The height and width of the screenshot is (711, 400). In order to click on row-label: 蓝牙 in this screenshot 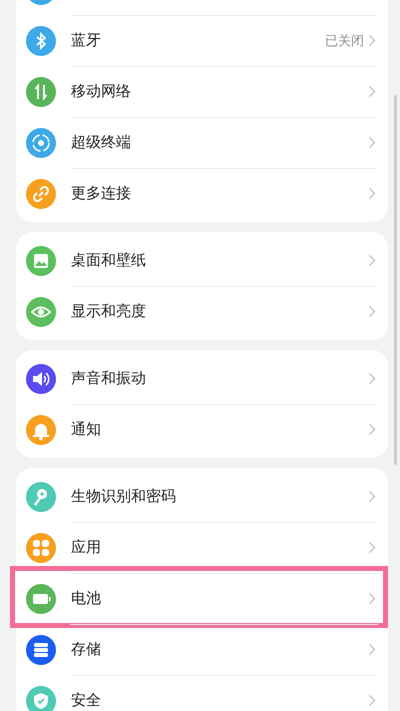, I will do `click(198, 40)`.